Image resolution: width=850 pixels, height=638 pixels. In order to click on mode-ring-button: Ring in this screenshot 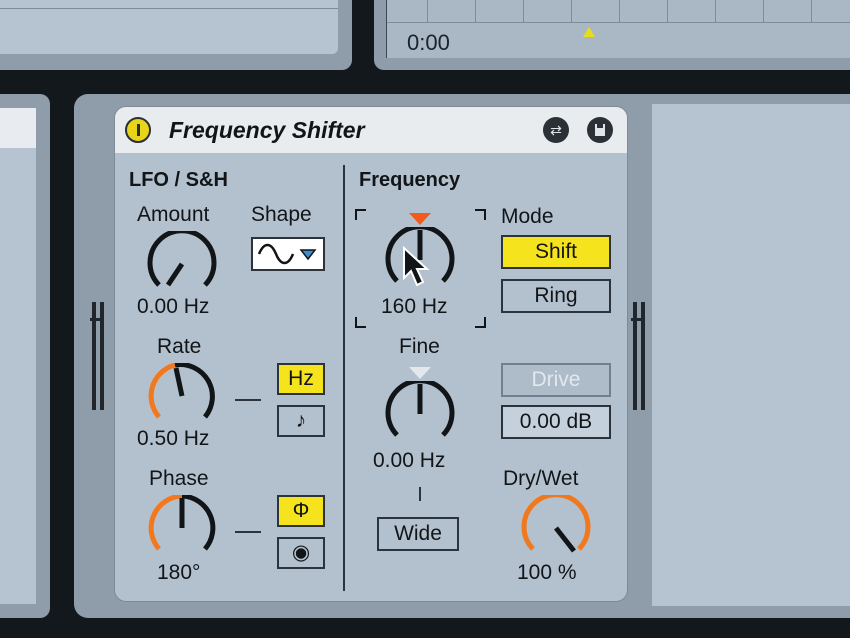, I will do `click(556, 296)`.